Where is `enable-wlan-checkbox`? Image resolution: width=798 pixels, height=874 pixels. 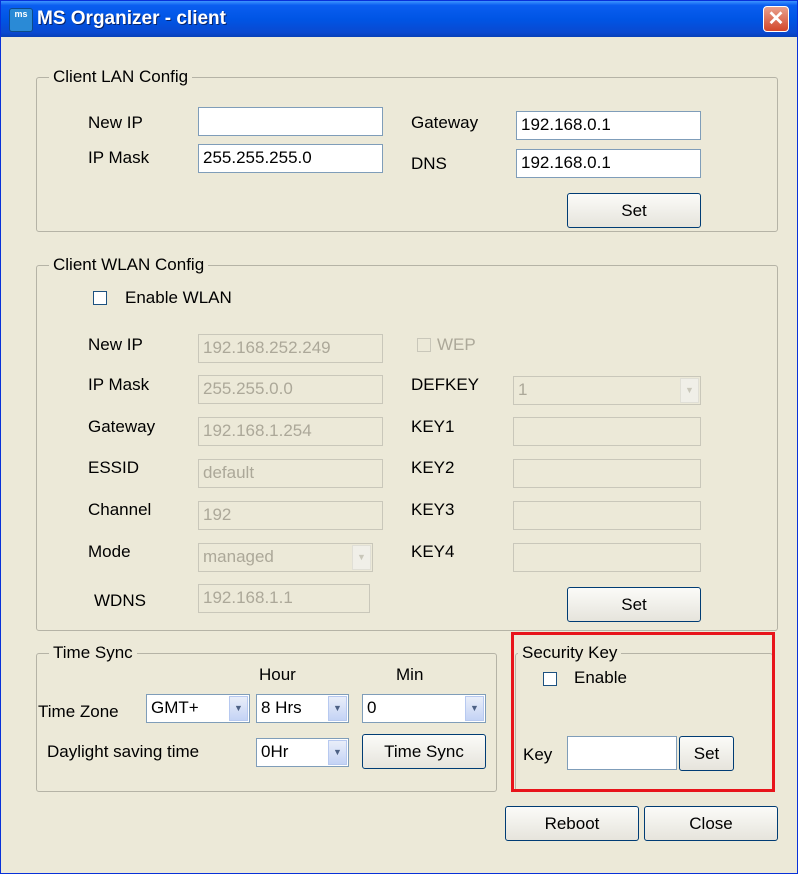 enable-wlan-checkbox is located at coordinates (100, 298).